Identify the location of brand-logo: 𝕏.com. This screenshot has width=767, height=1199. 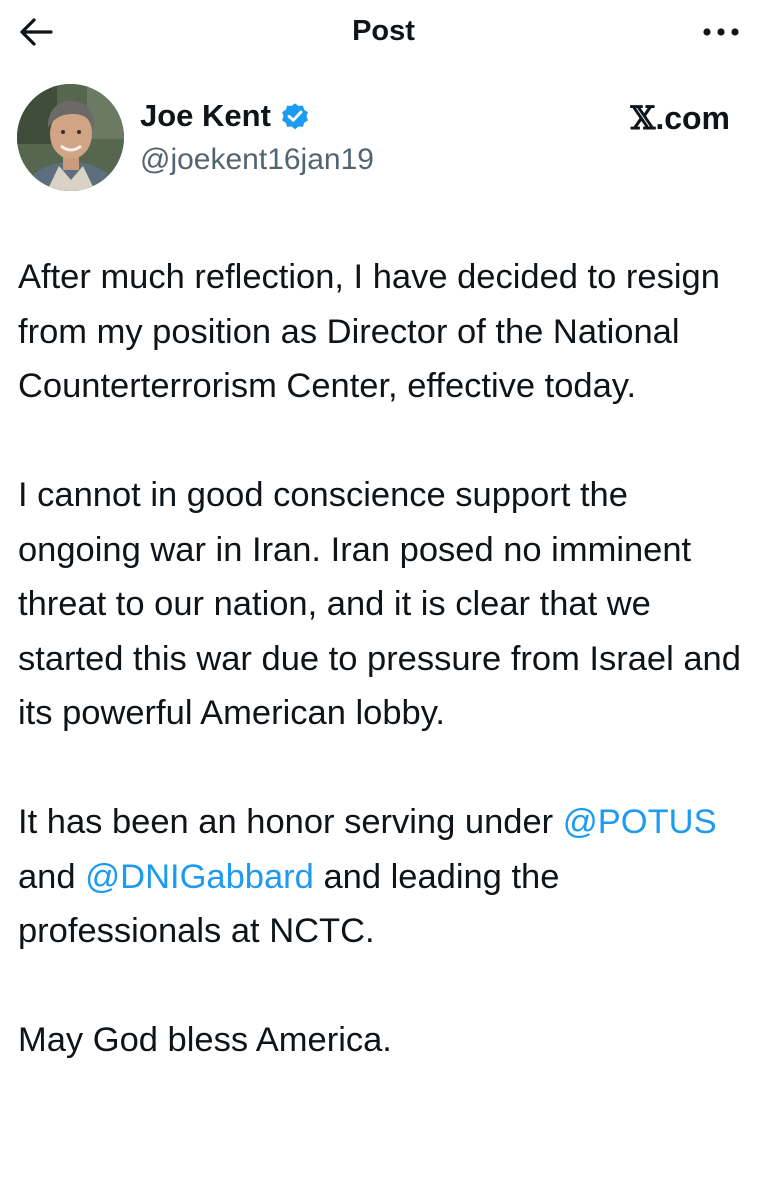
(680, 118).